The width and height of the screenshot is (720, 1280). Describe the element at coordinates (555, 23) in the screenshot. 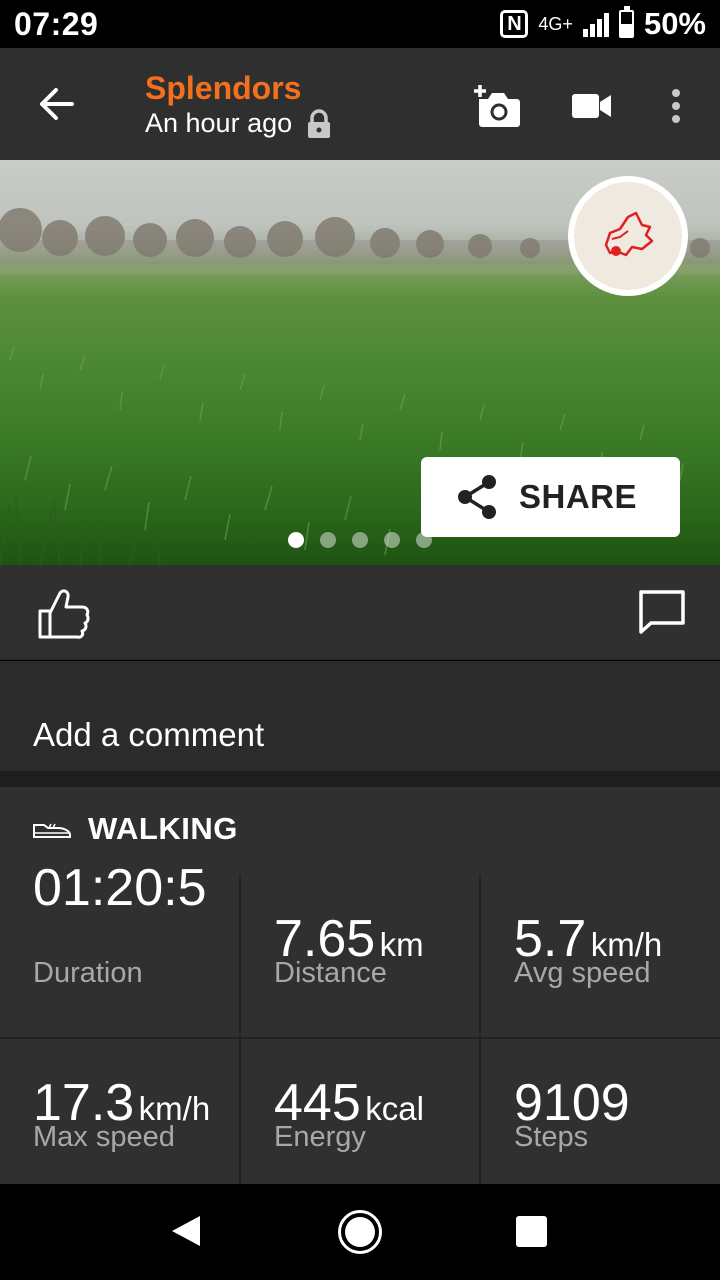

I see `network-type: 4G+` at that location.